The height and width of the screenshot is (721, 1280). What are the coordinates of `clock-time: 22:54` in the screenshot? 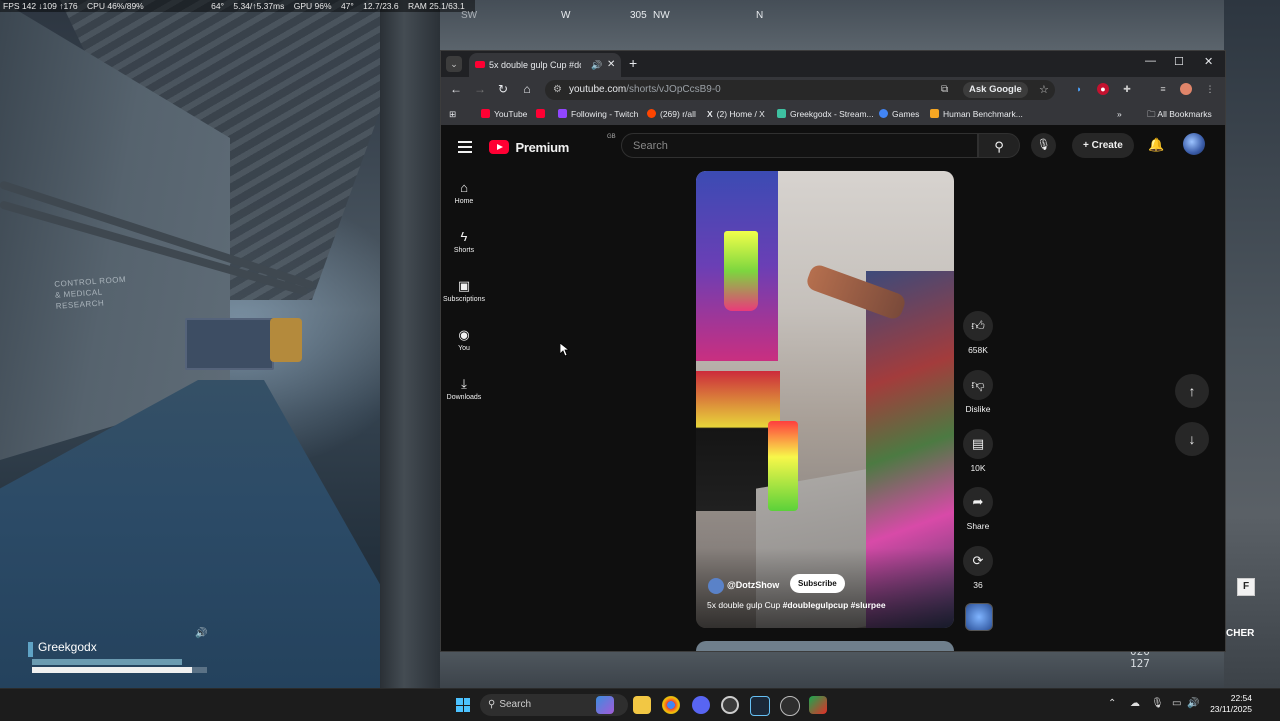 It's located at (1241, 698).